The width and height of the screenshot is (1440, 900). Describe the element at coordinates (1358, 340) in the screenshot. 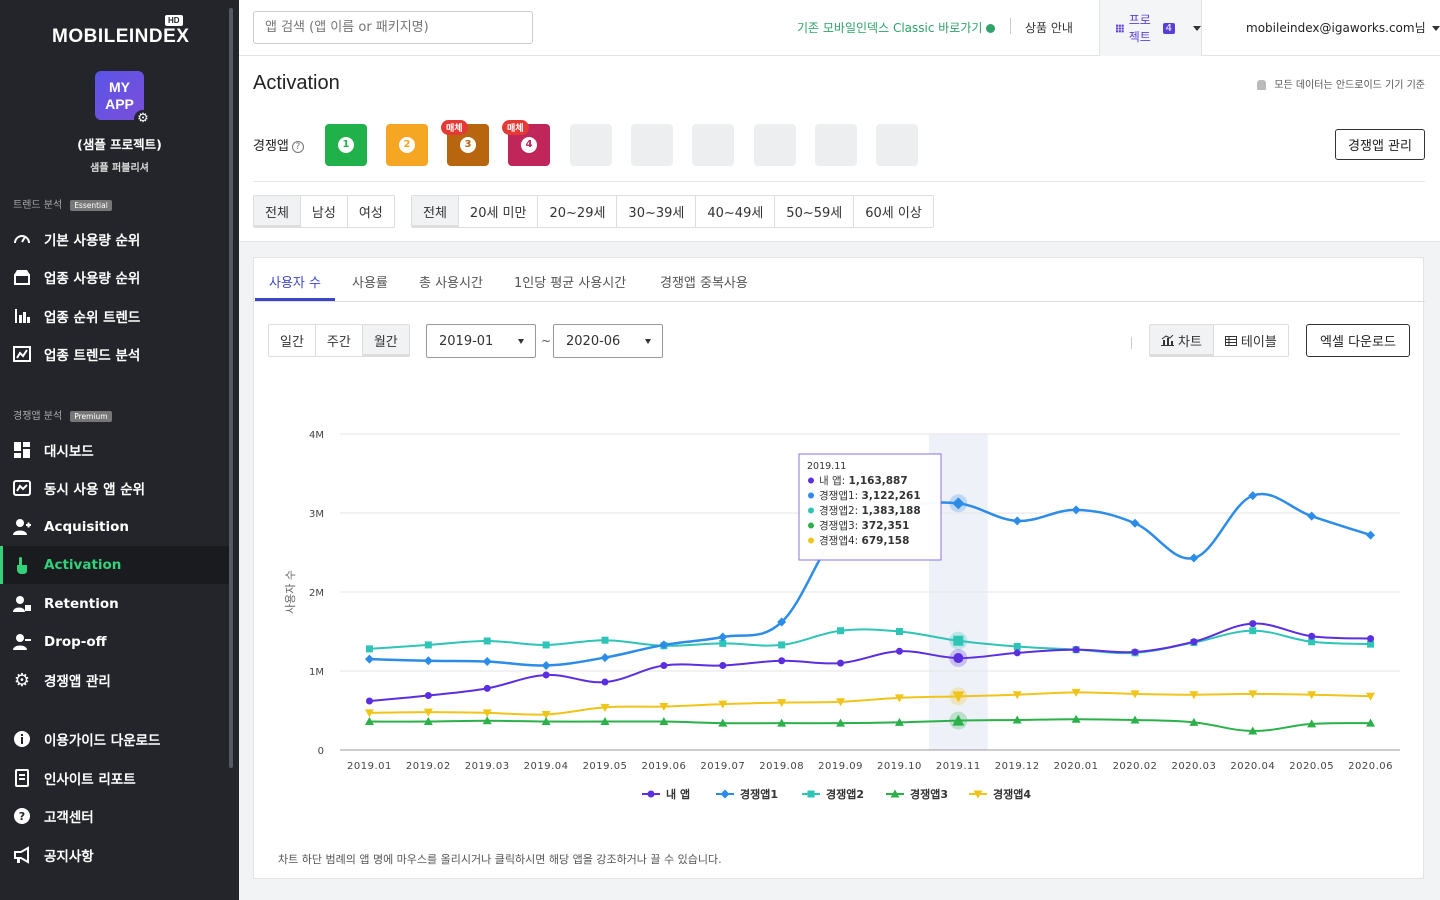

I see `excel-download-button: 엑셀 다운로드` at that location.